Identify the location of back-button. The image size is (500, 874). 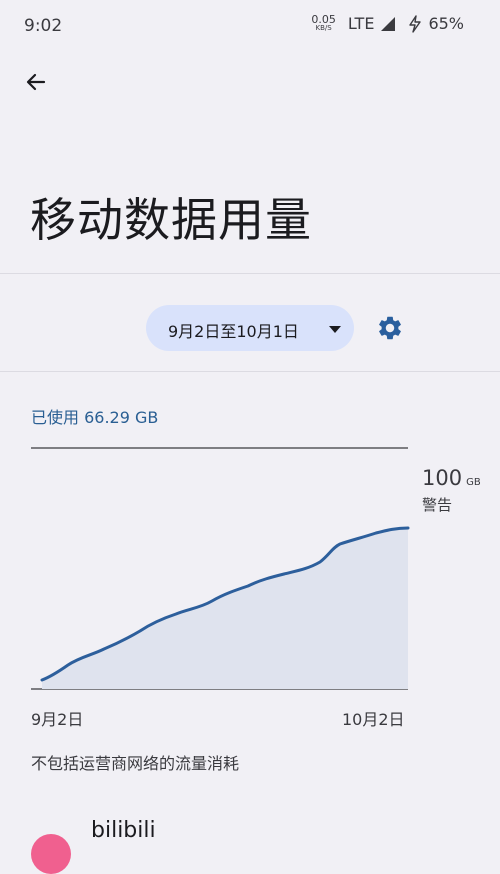
(36, 82).